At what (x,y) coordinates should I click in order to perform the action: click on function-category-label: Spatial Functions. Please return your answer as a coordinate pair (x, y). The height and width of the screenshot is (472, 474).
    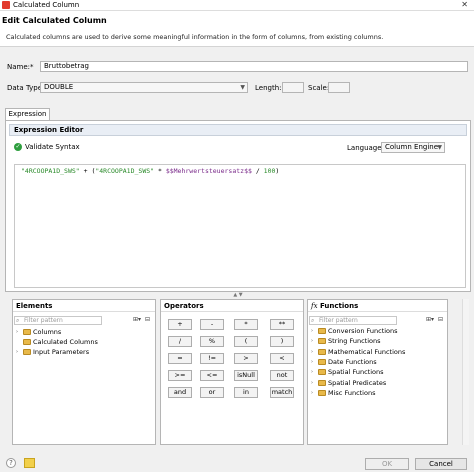
    Looking at the image, I should click on (356, 372).